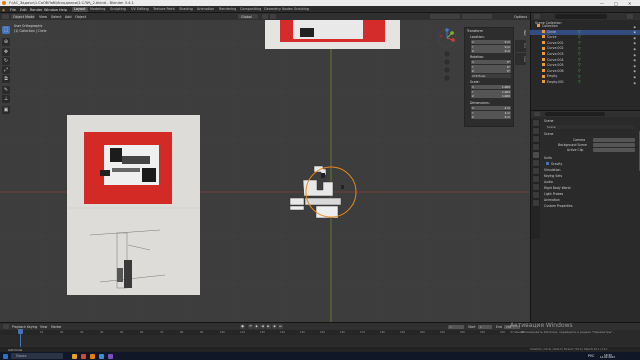 This screenshot has width=640, height=360. Describe the element at coordinates (6, 110) in the screenshot. I see `add-cube-icon: ▣` at that location.